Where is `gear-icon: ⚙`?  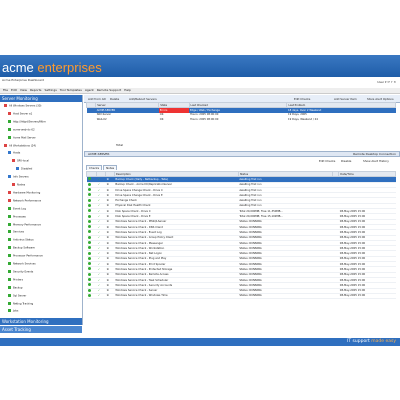 gear-icon: ⚙ is located at coordinates (110, 296).